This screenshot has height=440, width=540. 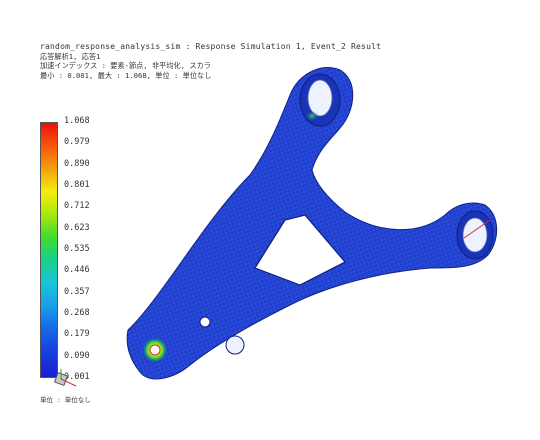 What do you see at coordinates (65, 378) in the screenshot?
I see `axis-triad-icon` at bounding box center [65, 378].